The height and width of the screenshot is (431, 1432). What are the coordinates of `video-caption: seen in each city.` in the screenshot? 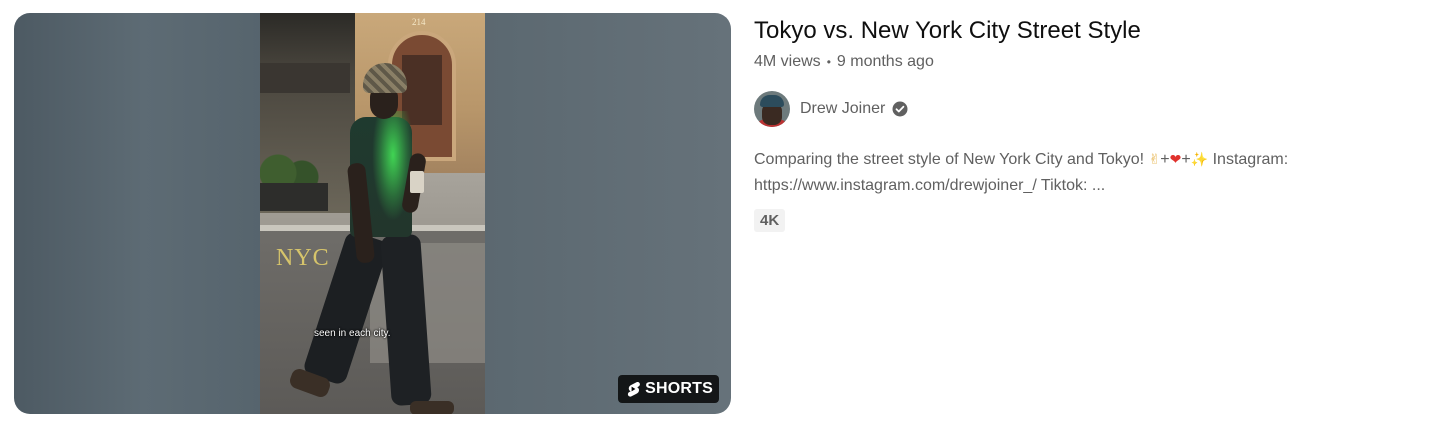 It's located at (352, 333).